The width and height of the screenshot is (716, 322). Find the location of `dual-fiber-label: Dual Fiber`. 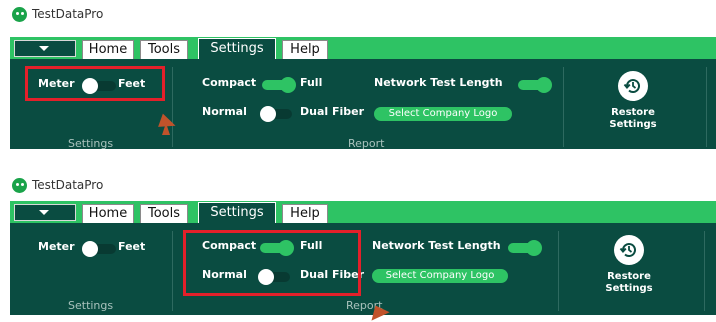

dual-fiber-label: Dual Fiber is located at coordinates (332, 111).